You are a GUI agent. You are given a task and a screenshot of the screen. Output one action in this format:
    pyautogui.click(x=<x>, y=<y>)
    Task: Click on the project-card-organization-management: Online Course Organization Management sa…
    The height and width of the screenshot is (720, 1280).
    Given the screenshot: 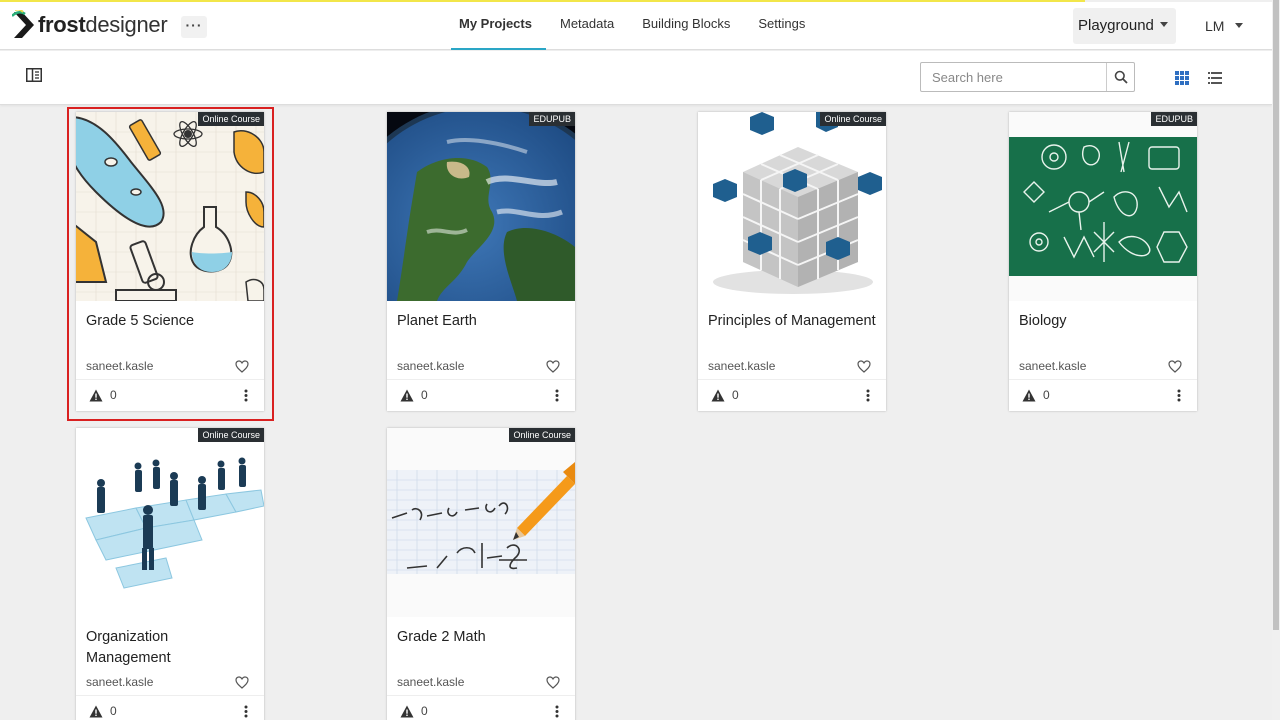 What is the action you would take?
    pyautogui.click(x=170, y=574)
    